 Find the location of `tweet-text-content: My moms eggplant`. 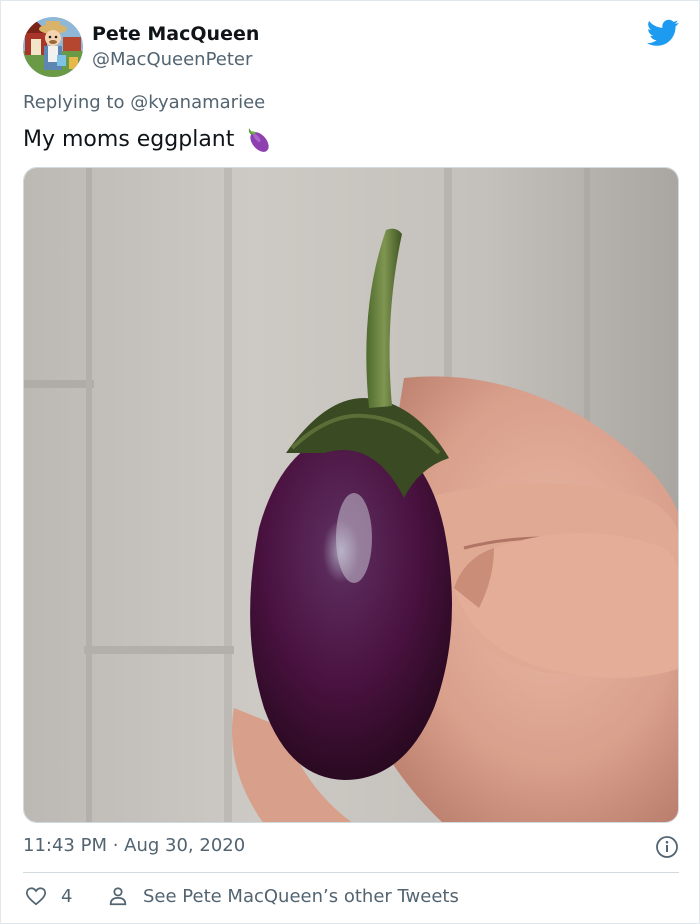

tweet-text-content: My moms eggplant is located at coordinates (129, 139).